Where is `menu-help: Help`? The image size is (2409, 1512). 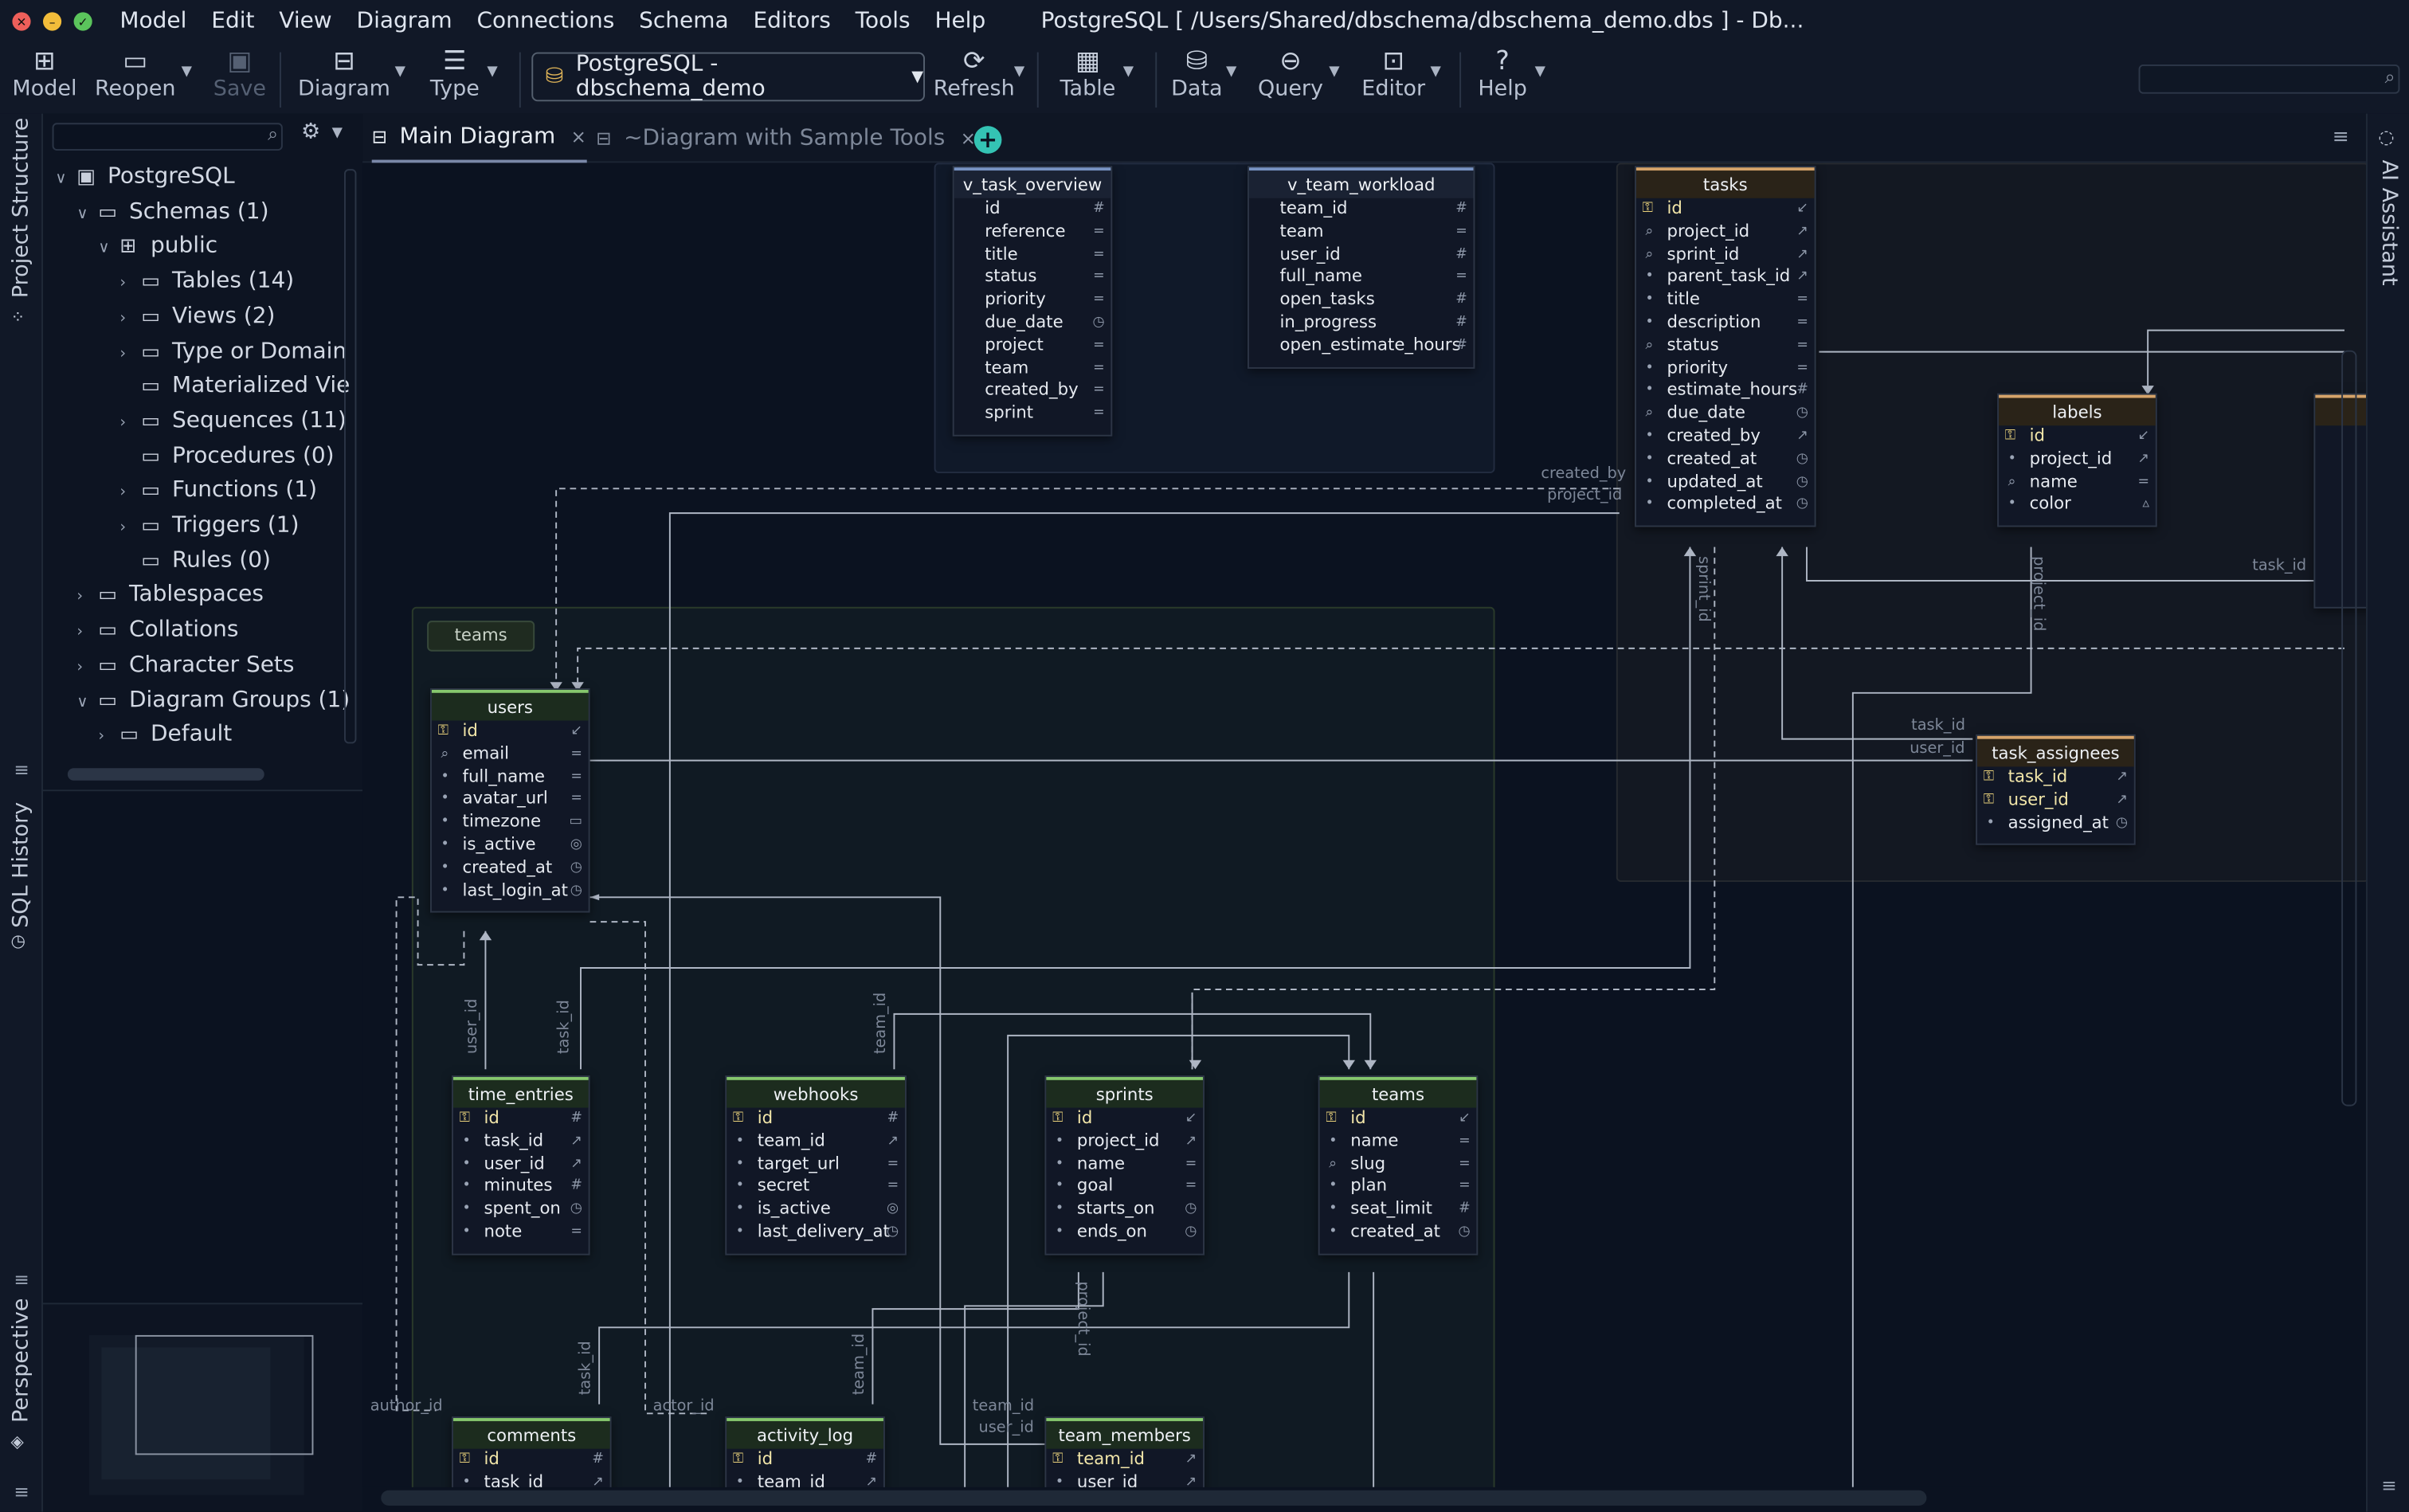
menu-help: Help is located at coordinates (959, 22).